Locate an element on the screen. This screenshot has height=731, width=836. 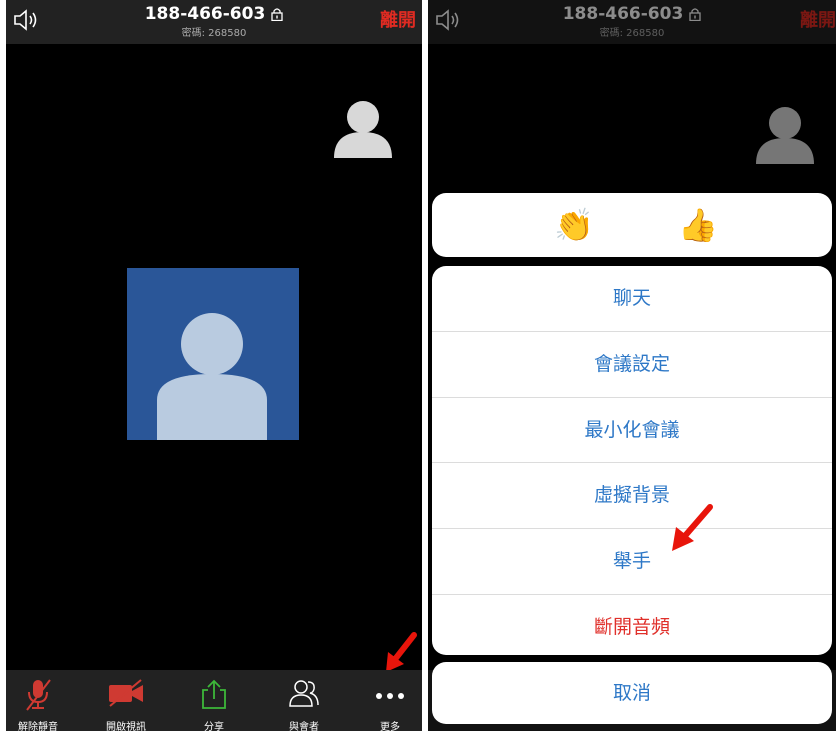
menu-item-meeting-settings: 會議設定 is located at coordinates (632, 365).